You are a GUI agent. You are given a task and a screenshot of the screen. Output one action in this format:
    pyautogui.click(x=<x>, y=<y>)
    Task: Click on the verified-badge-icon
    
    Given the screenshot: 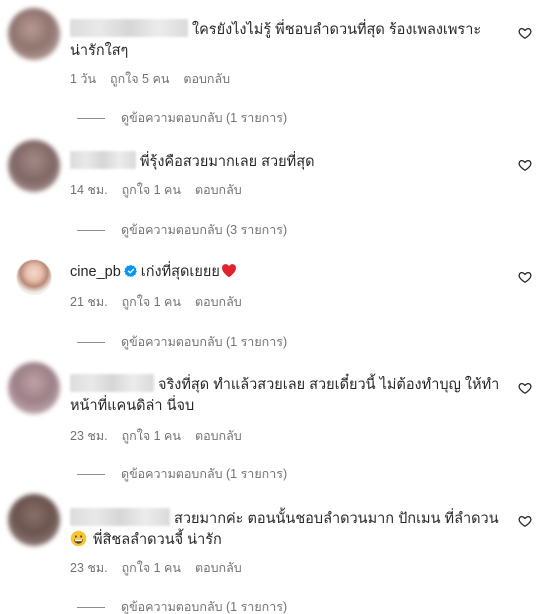 What is the action you would take?
    pyautogui.click(x=130, y=271)
    